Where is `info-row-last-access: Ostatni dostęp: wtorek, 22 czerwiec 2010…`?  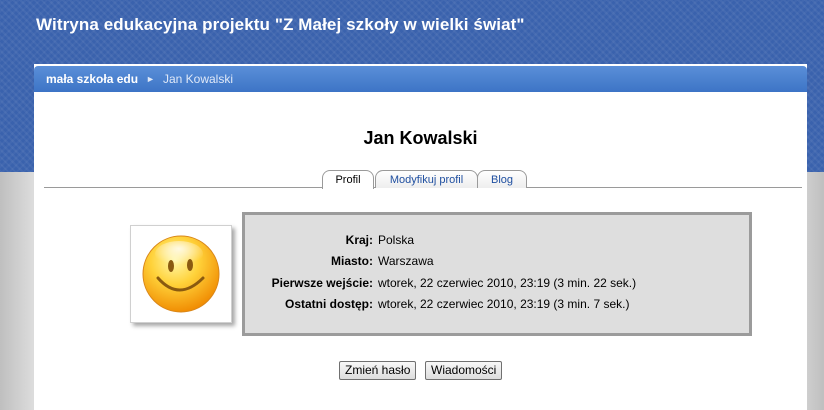
info-row-last-access: Ostatni dostęp: wtorek, 22 czerwiec 2010… is located at coordinates (497, 305).